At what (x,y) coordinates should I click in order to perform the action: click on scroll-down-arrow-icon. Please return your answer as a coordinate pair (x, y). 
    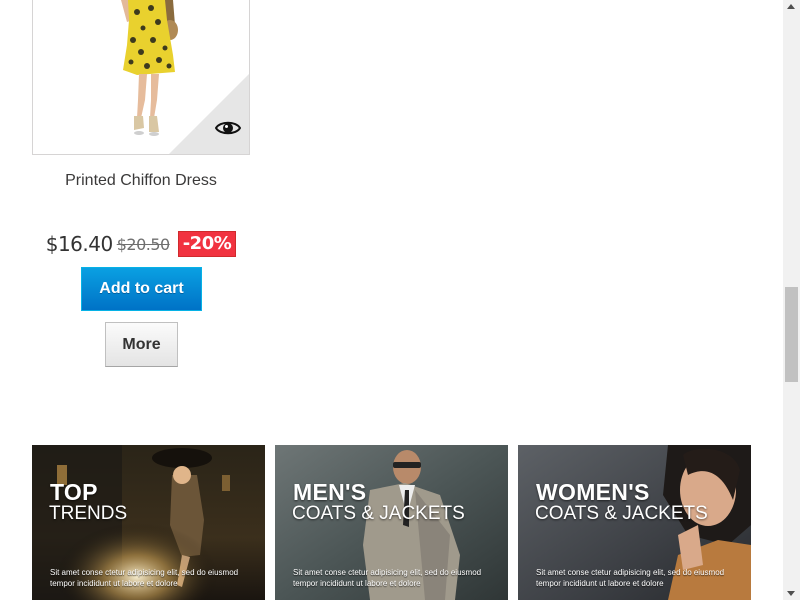
    Looking at the image, I should click on (791, 593).